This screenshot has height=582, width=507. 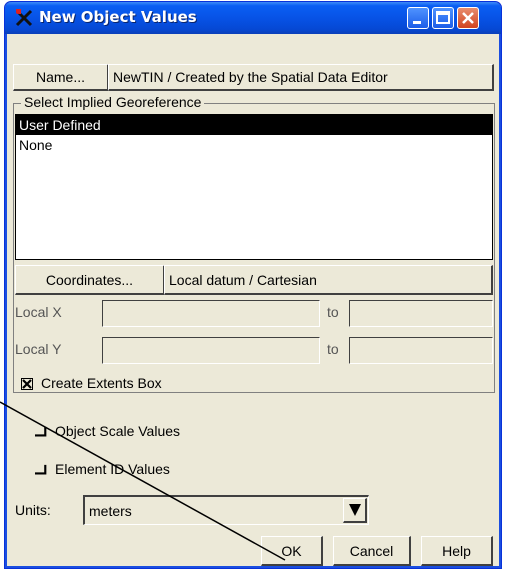 I want to click on cancel-button: Cancel, so click(x=372, y=551).